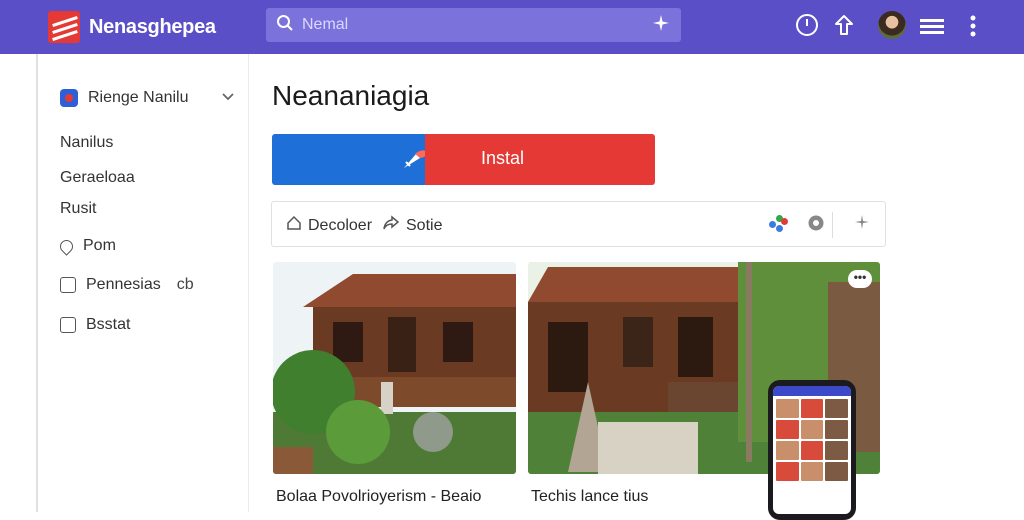 The width and height of the screenshot is (1024, 520). I want to click on more-vertical-icon, so click(973, 28).